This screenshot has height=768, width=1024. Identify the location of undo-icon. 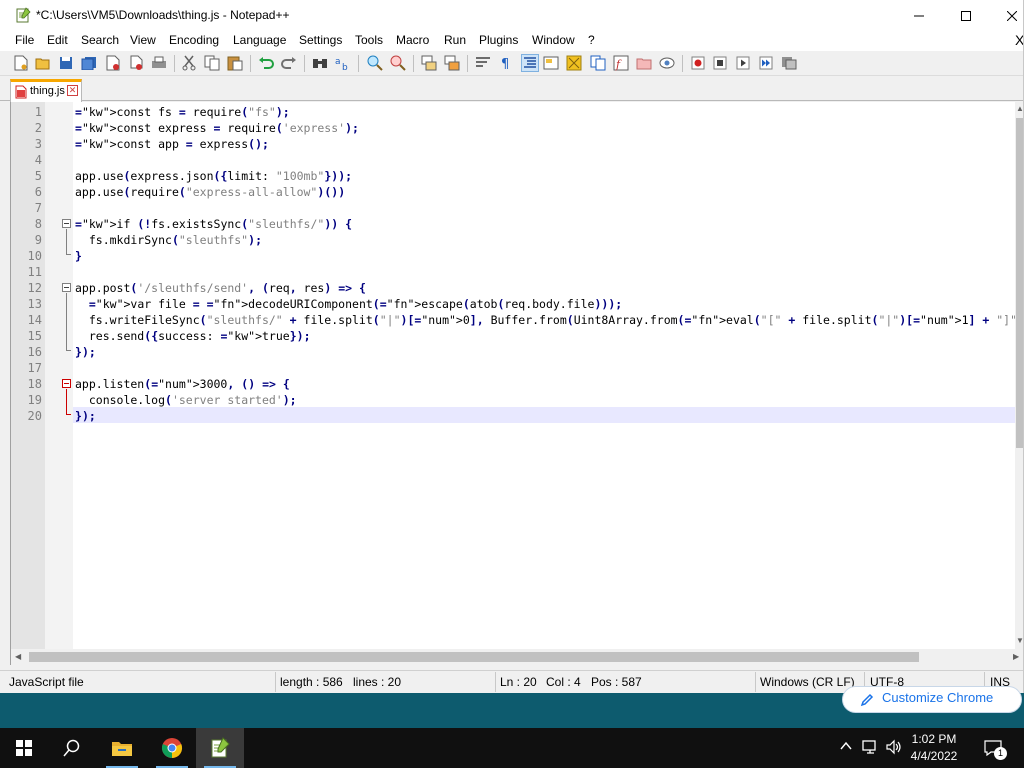
(266, 63).